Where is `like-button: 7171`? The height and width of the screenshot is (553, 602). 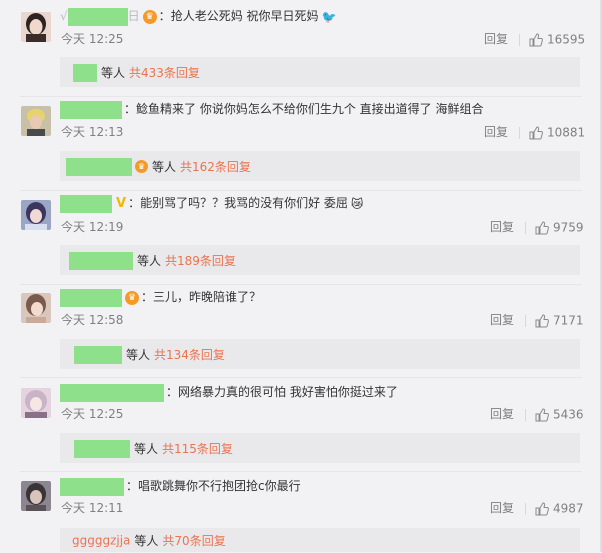
like-button: 7171 is located at coordinates (559, 320).